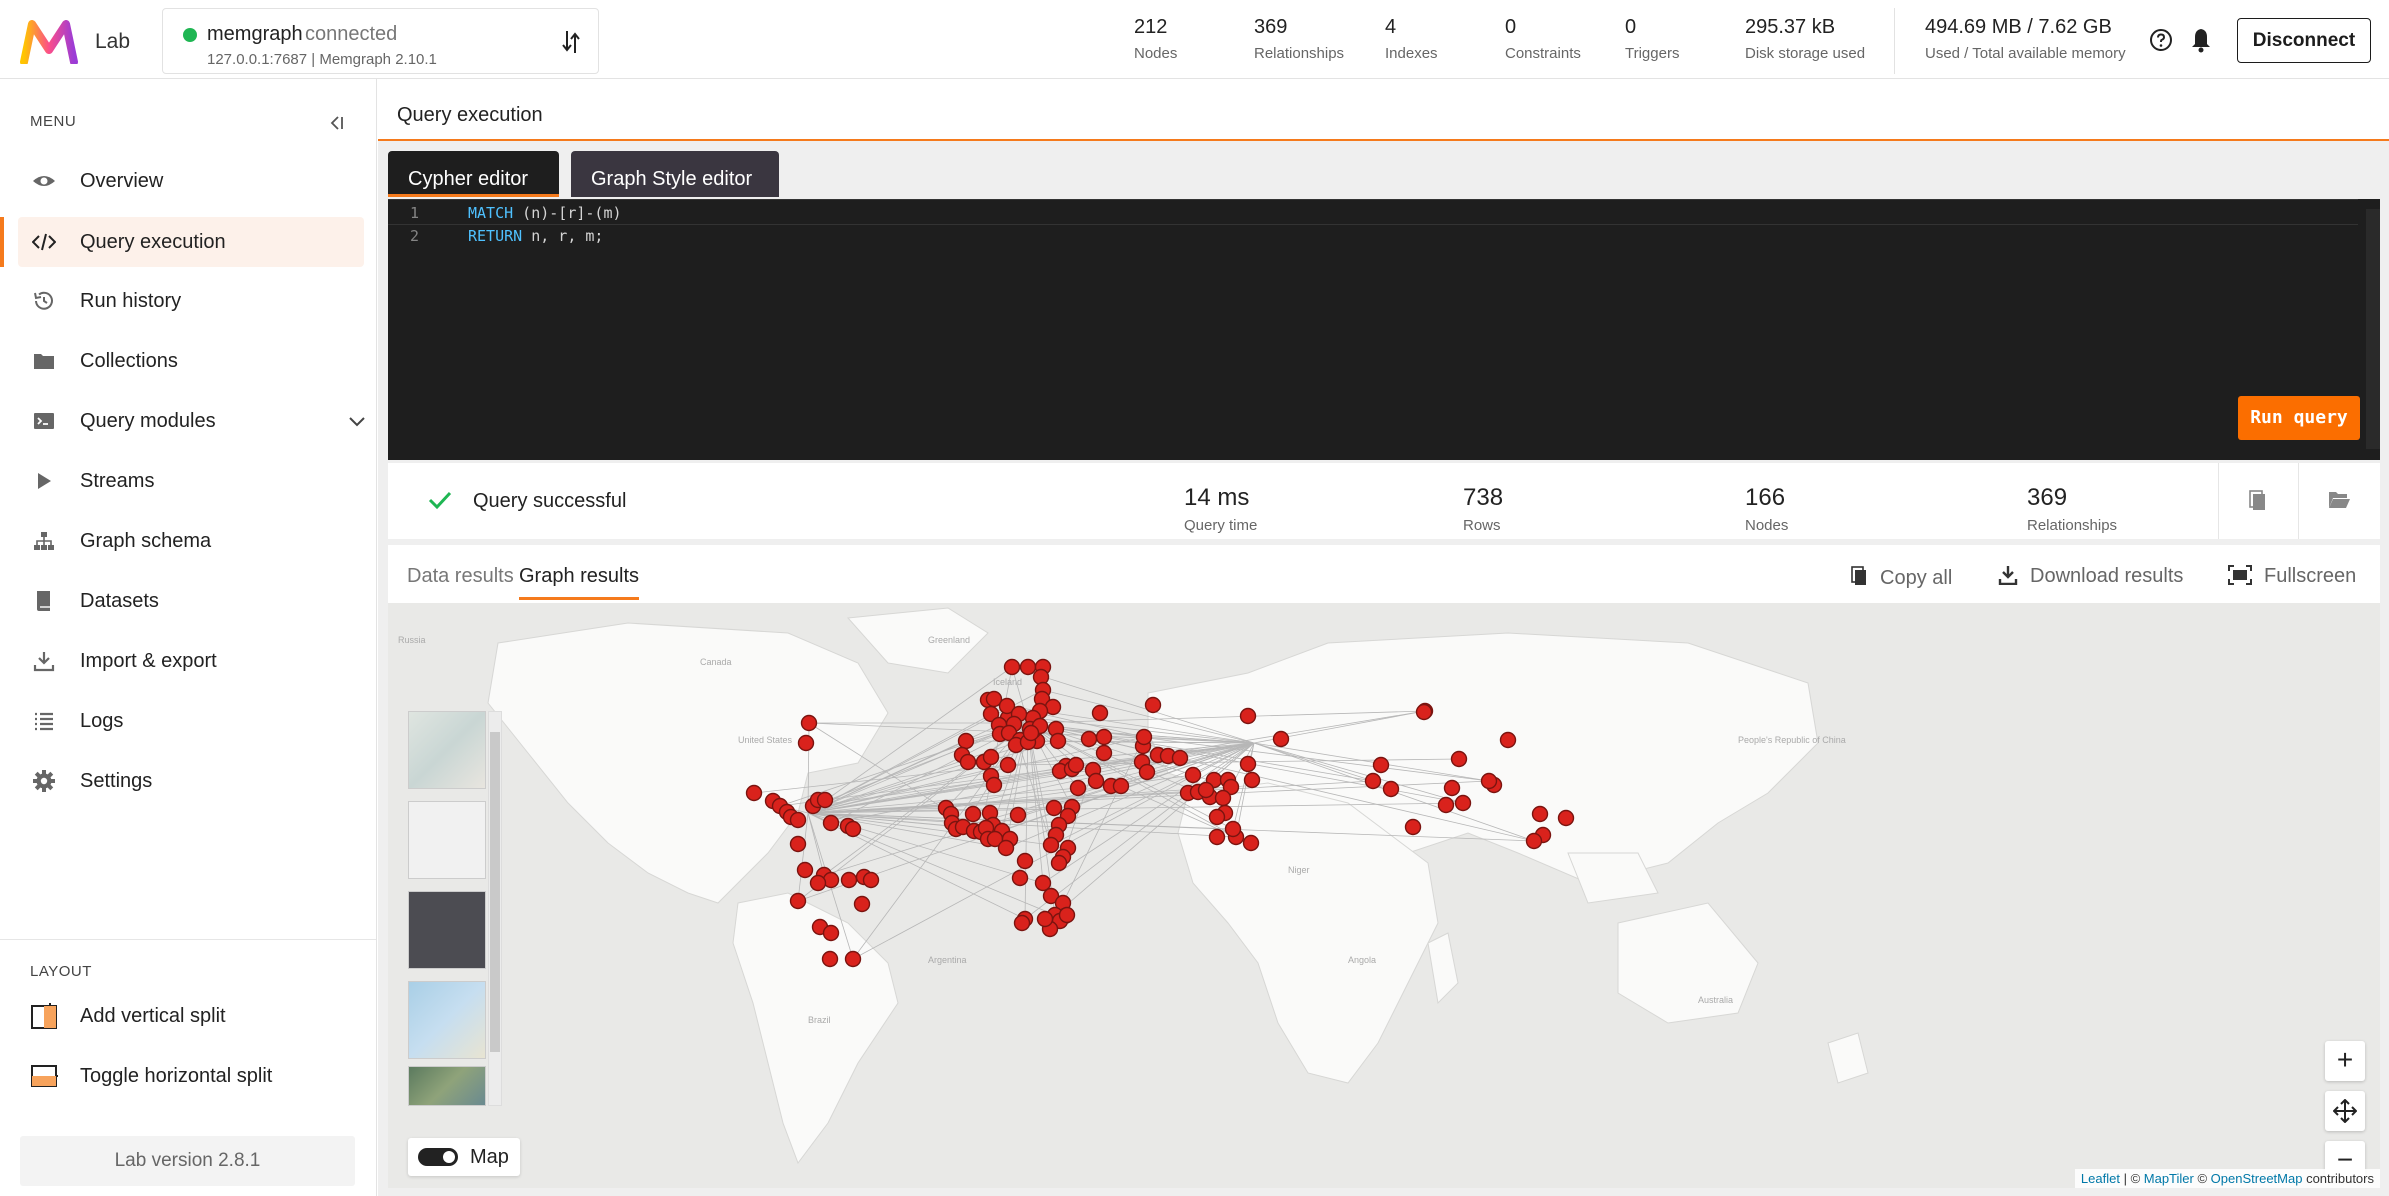 The height and width of the screenshot is (1196, 2389). What do you see at coordinates (191, 242) in the screenshot?
I see `sidebar-item-query-execution: Query execution` at bounding box center [191, 242].